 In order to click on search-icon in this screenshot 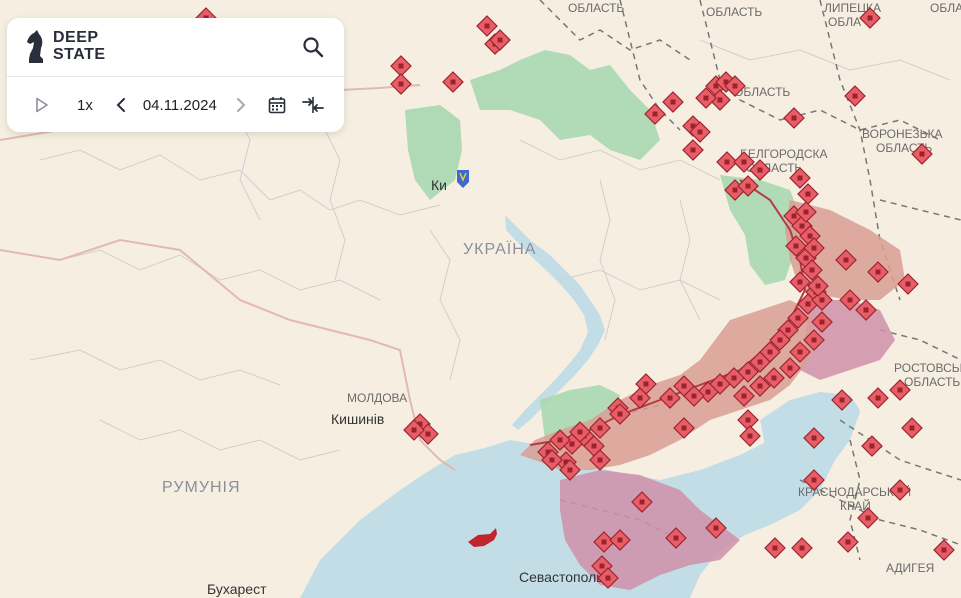, I will do `click(313, 47)`.